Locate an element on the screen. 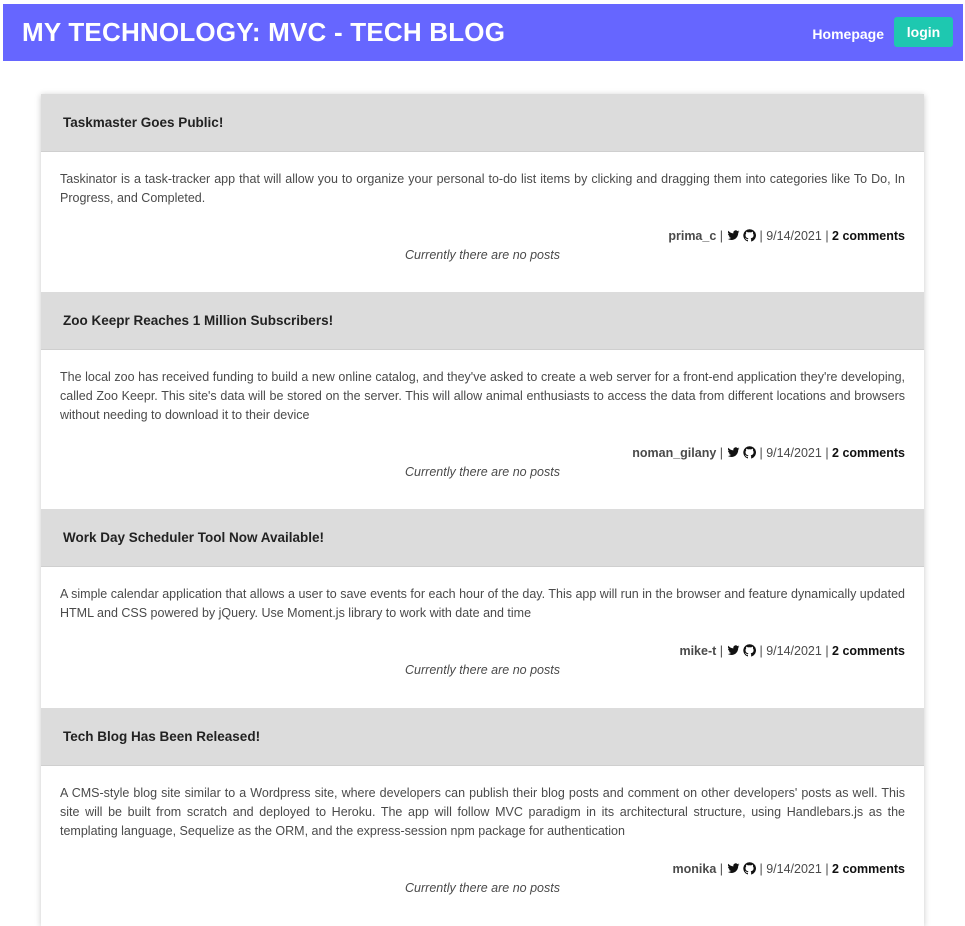  post-title: Work Day Scheduler Tool Now Available! is located at coordinates (193, 537).